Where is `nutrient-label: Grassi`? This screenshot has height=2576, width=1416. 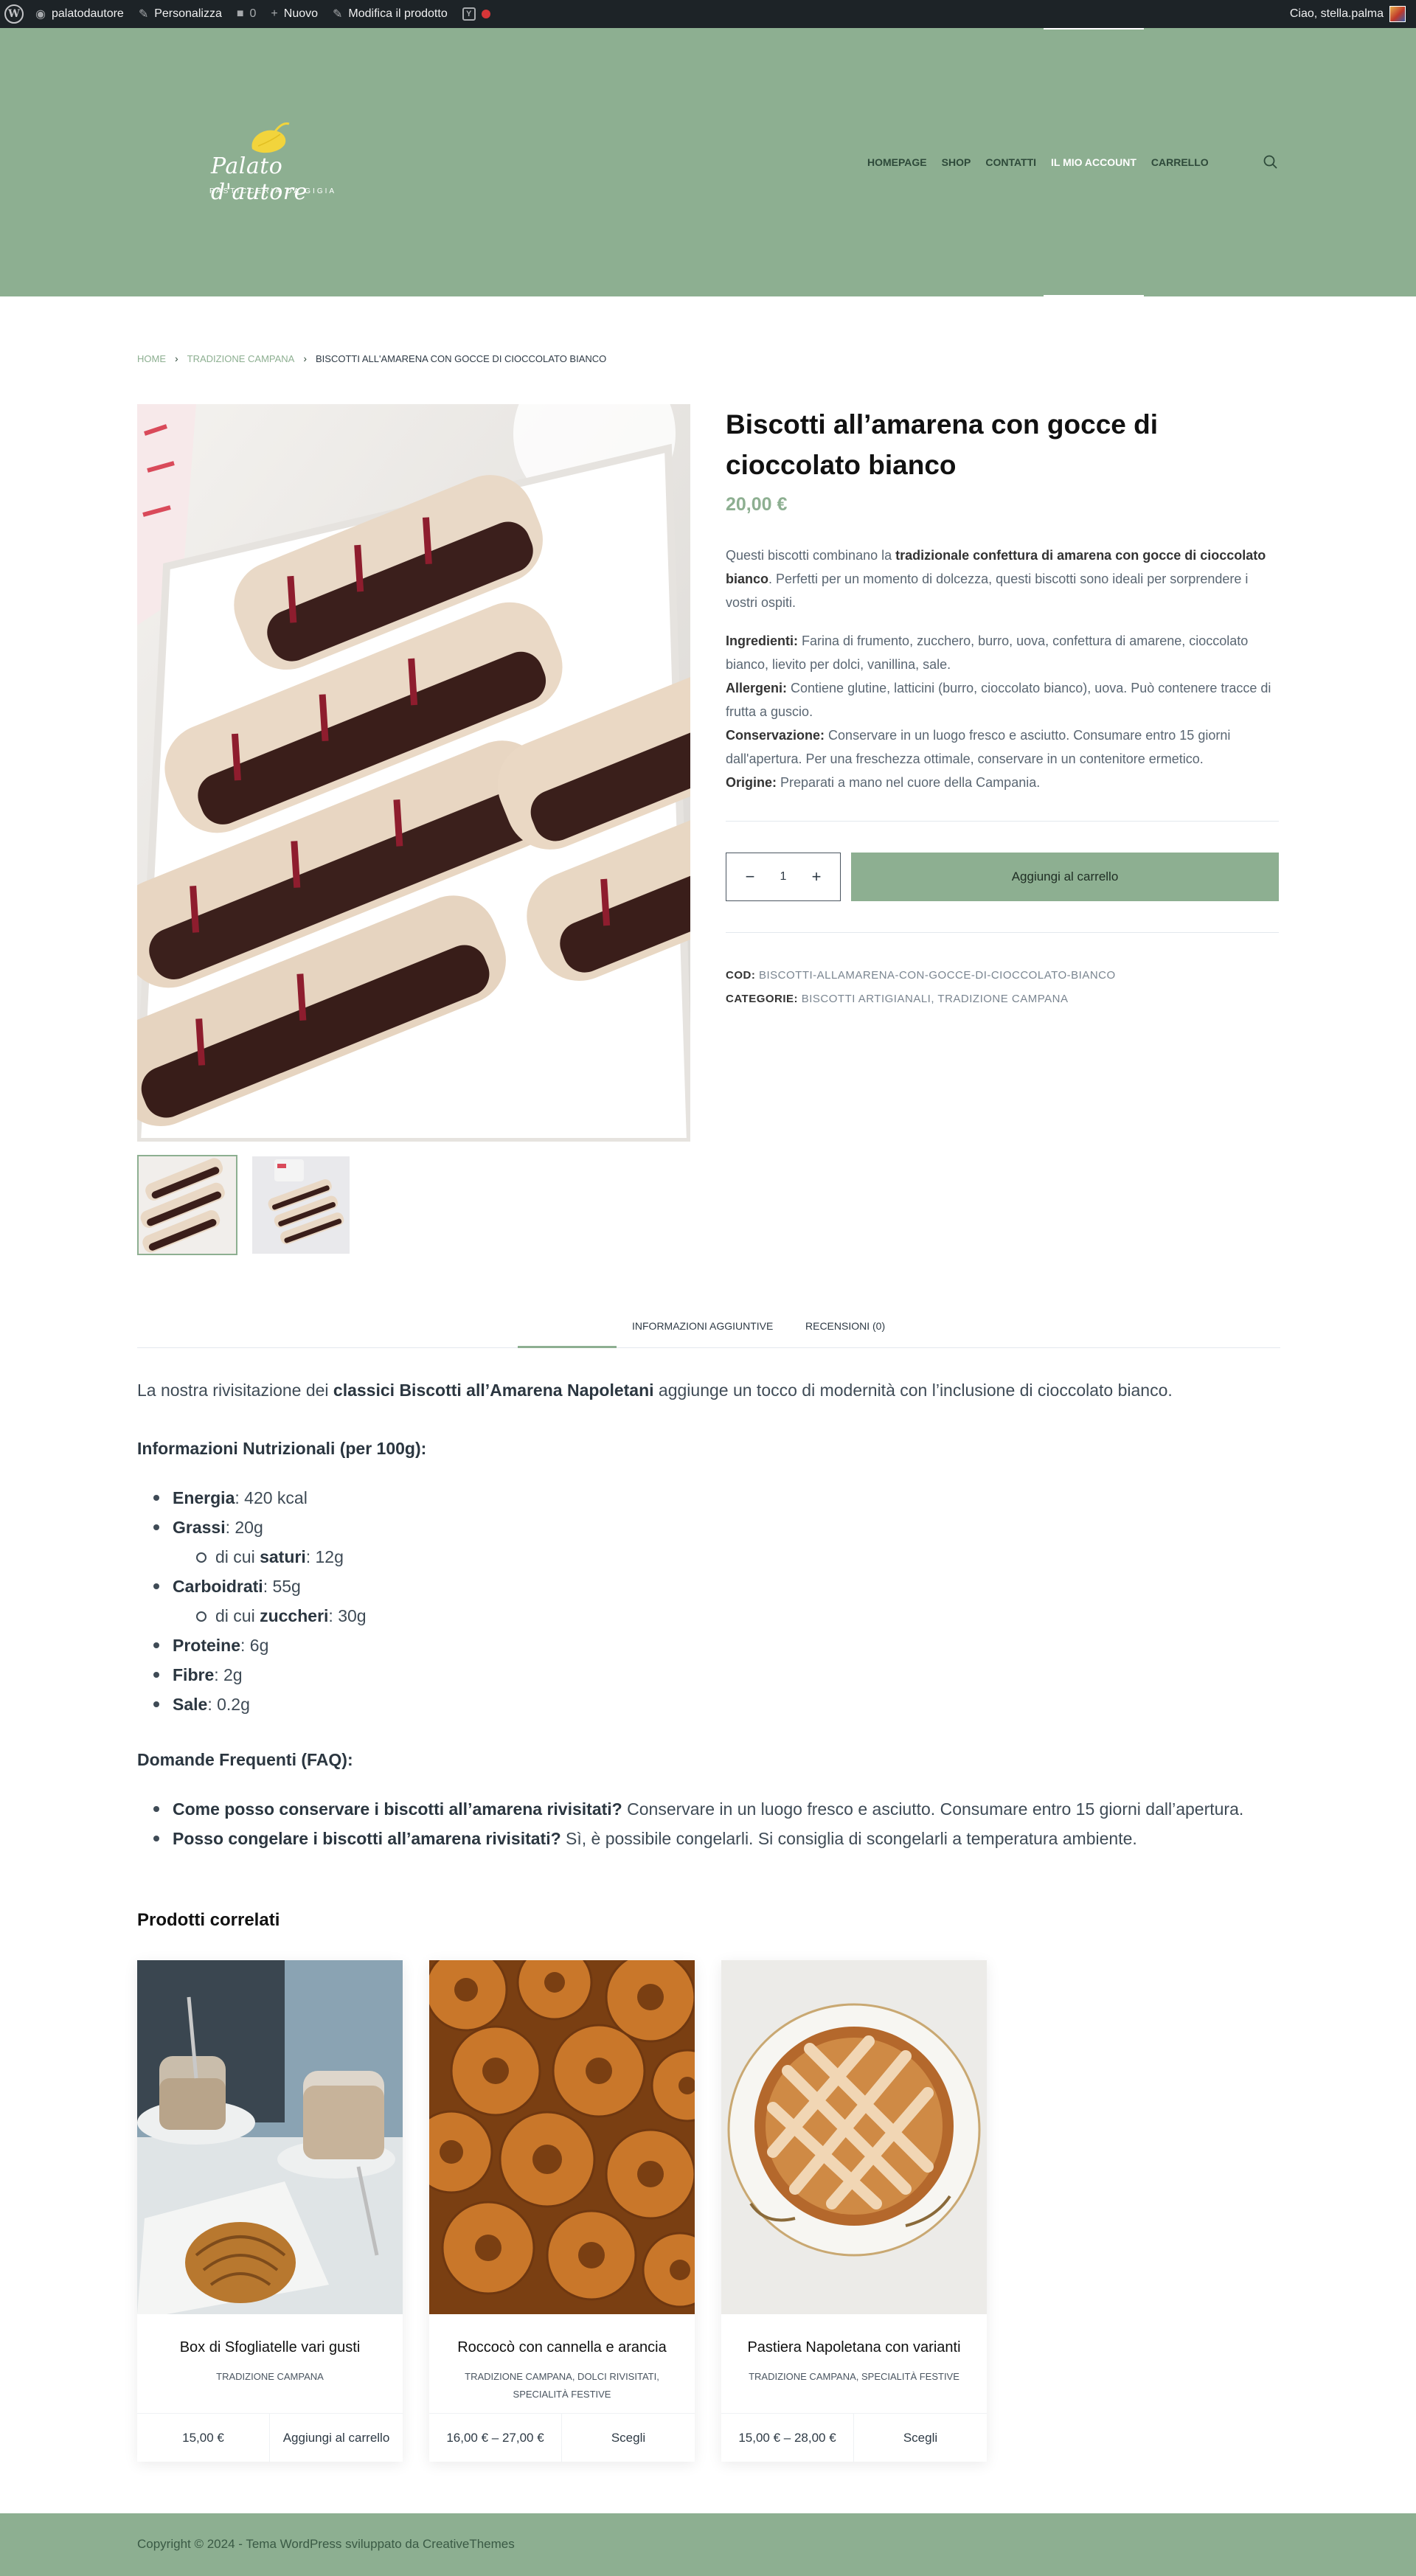 nutrient-label: Grassi is located at coordinates (199, 1527).